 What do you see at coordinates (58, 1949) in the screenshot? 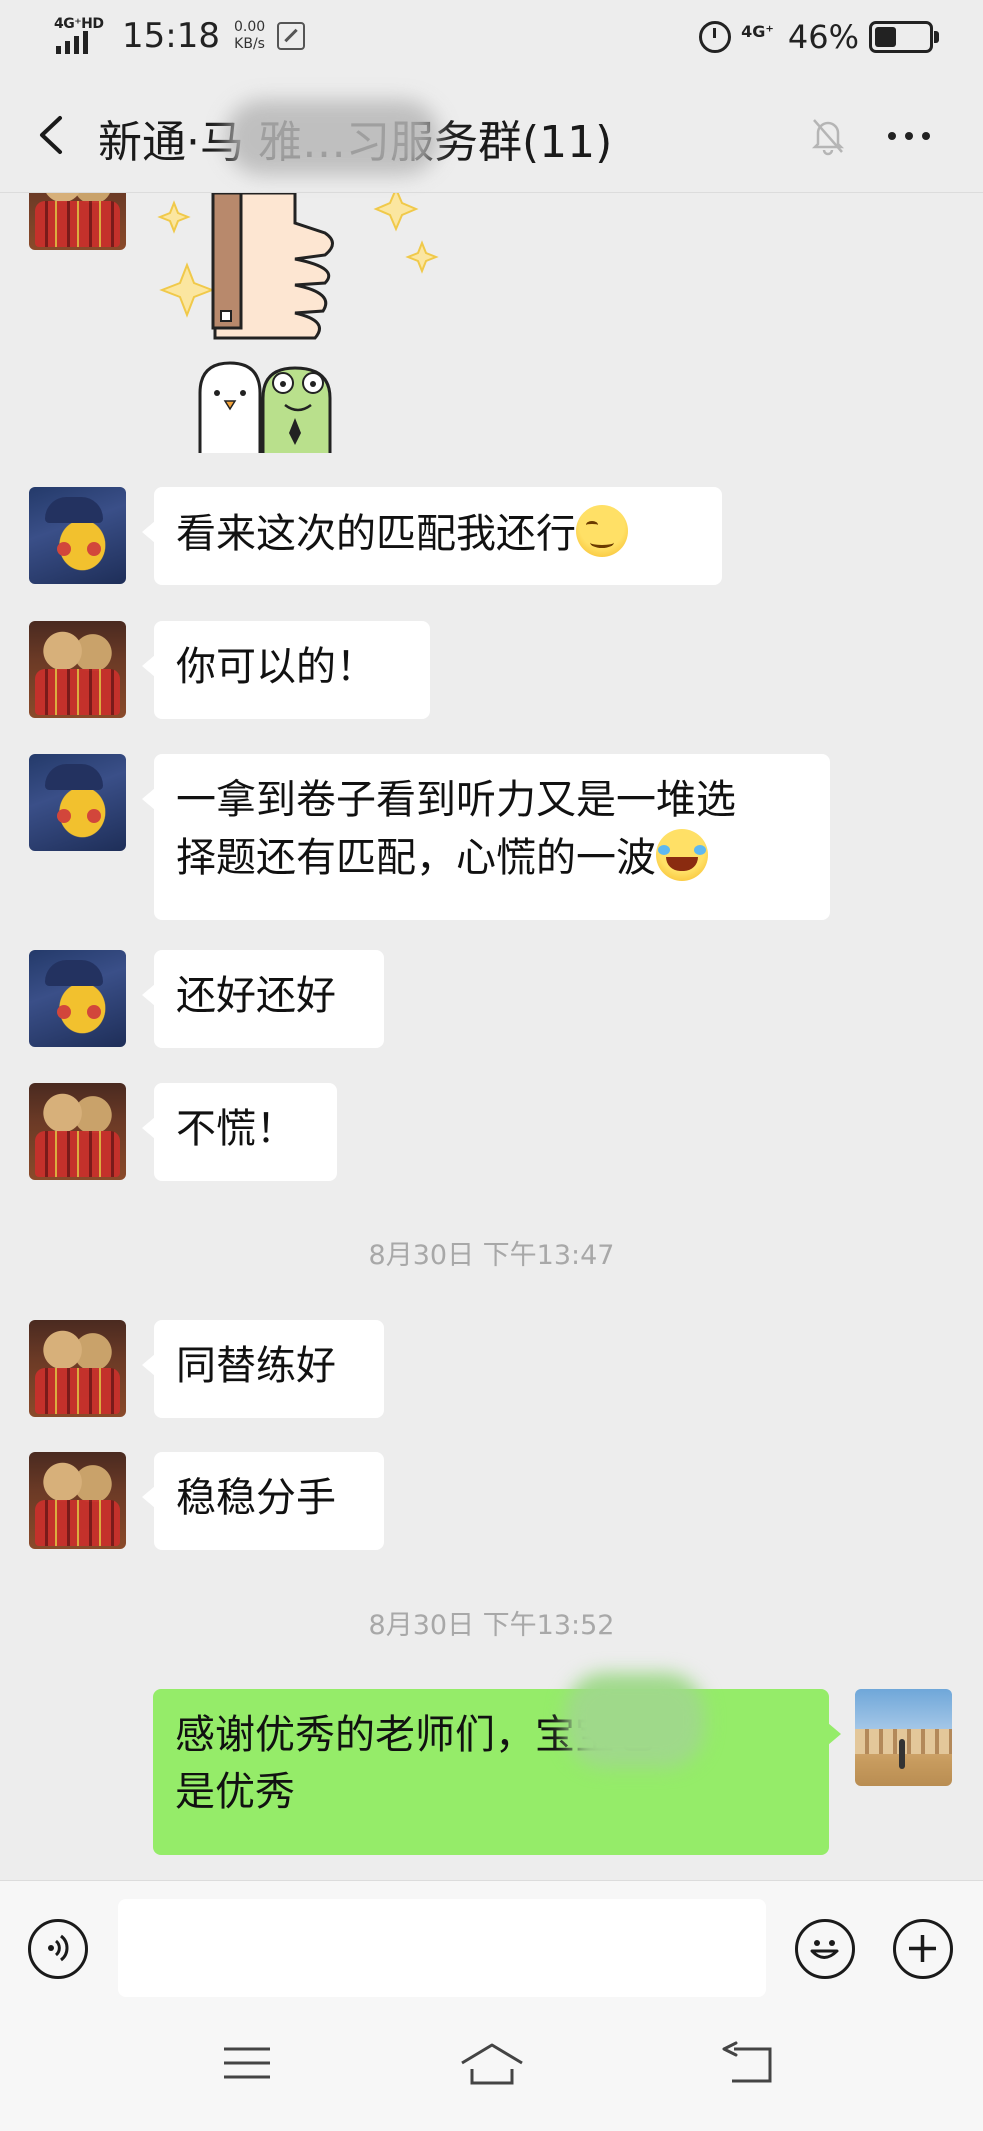
I see `voice-icon` at bounding box center [58, 1949].